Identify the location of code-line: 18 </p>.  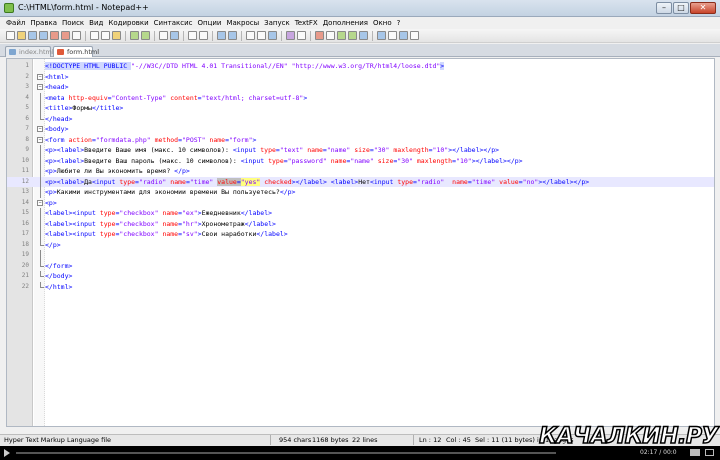
(360, 245).